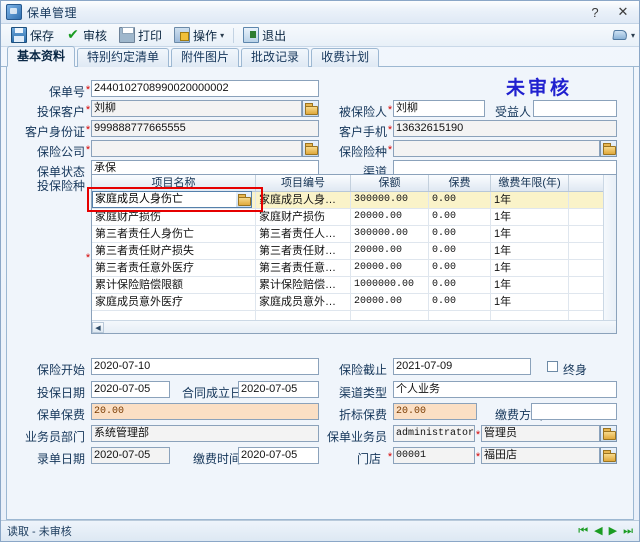 This screenshot has width=640, height=542. What do you see at coordinates (574, 411) in the screenshot?
I see `pay-mode-select` at bounding box center [574, 411].